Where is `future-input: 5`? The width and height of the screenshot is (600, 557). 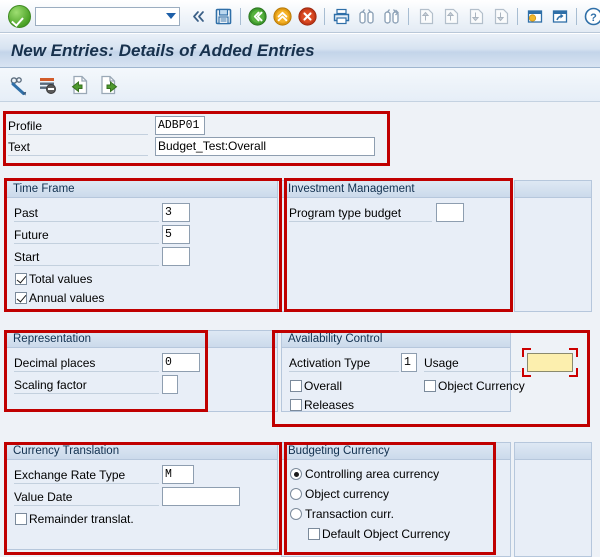
future-input: 5 is located at coordinates (176, 234).